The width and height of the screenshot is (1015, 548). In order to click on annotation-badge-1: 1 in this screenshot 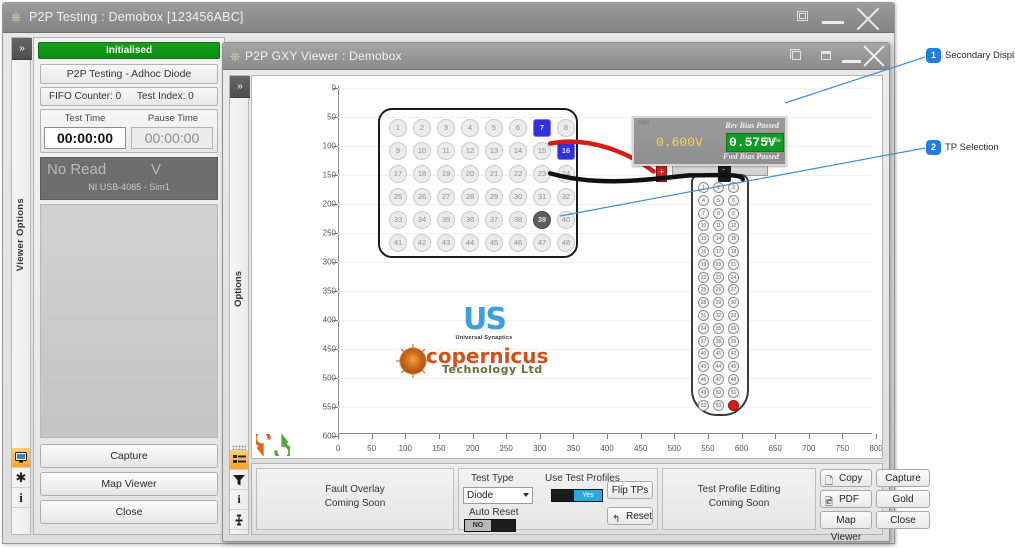, I will do `click(933, 55)`.